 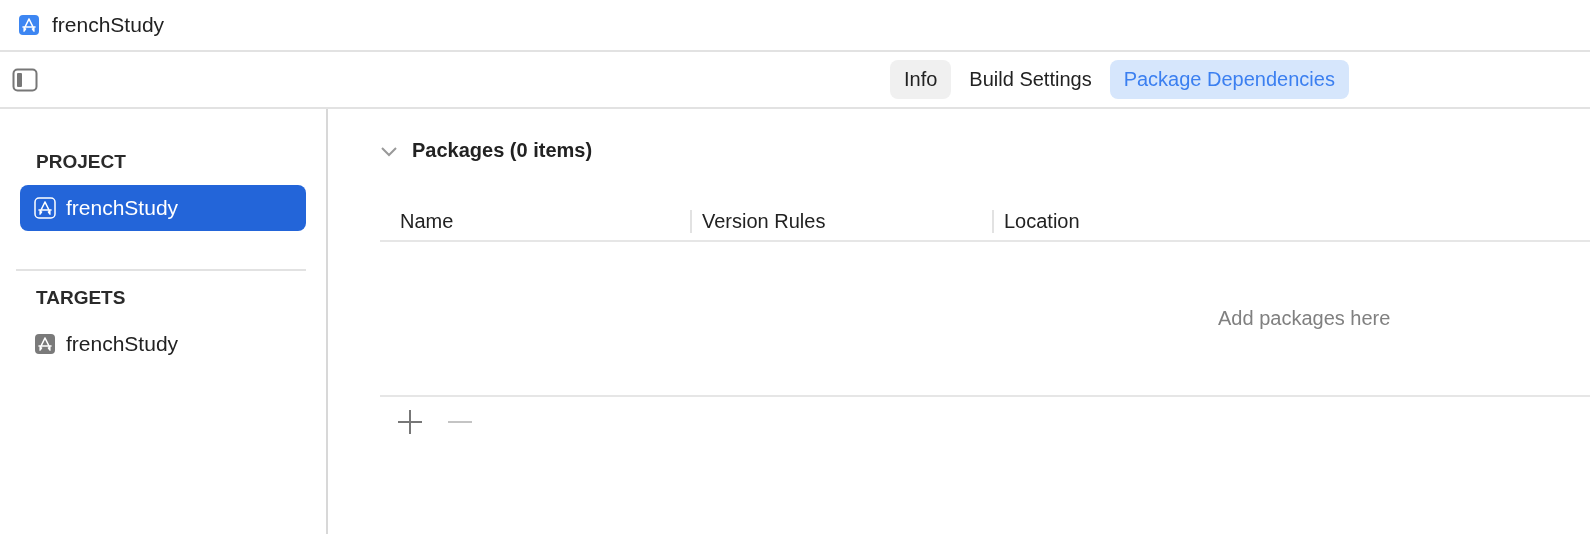 What do you see at coordinates (535, 221) in the screenshot?
I see `column-header: Name` at bounding box center [535, 221].